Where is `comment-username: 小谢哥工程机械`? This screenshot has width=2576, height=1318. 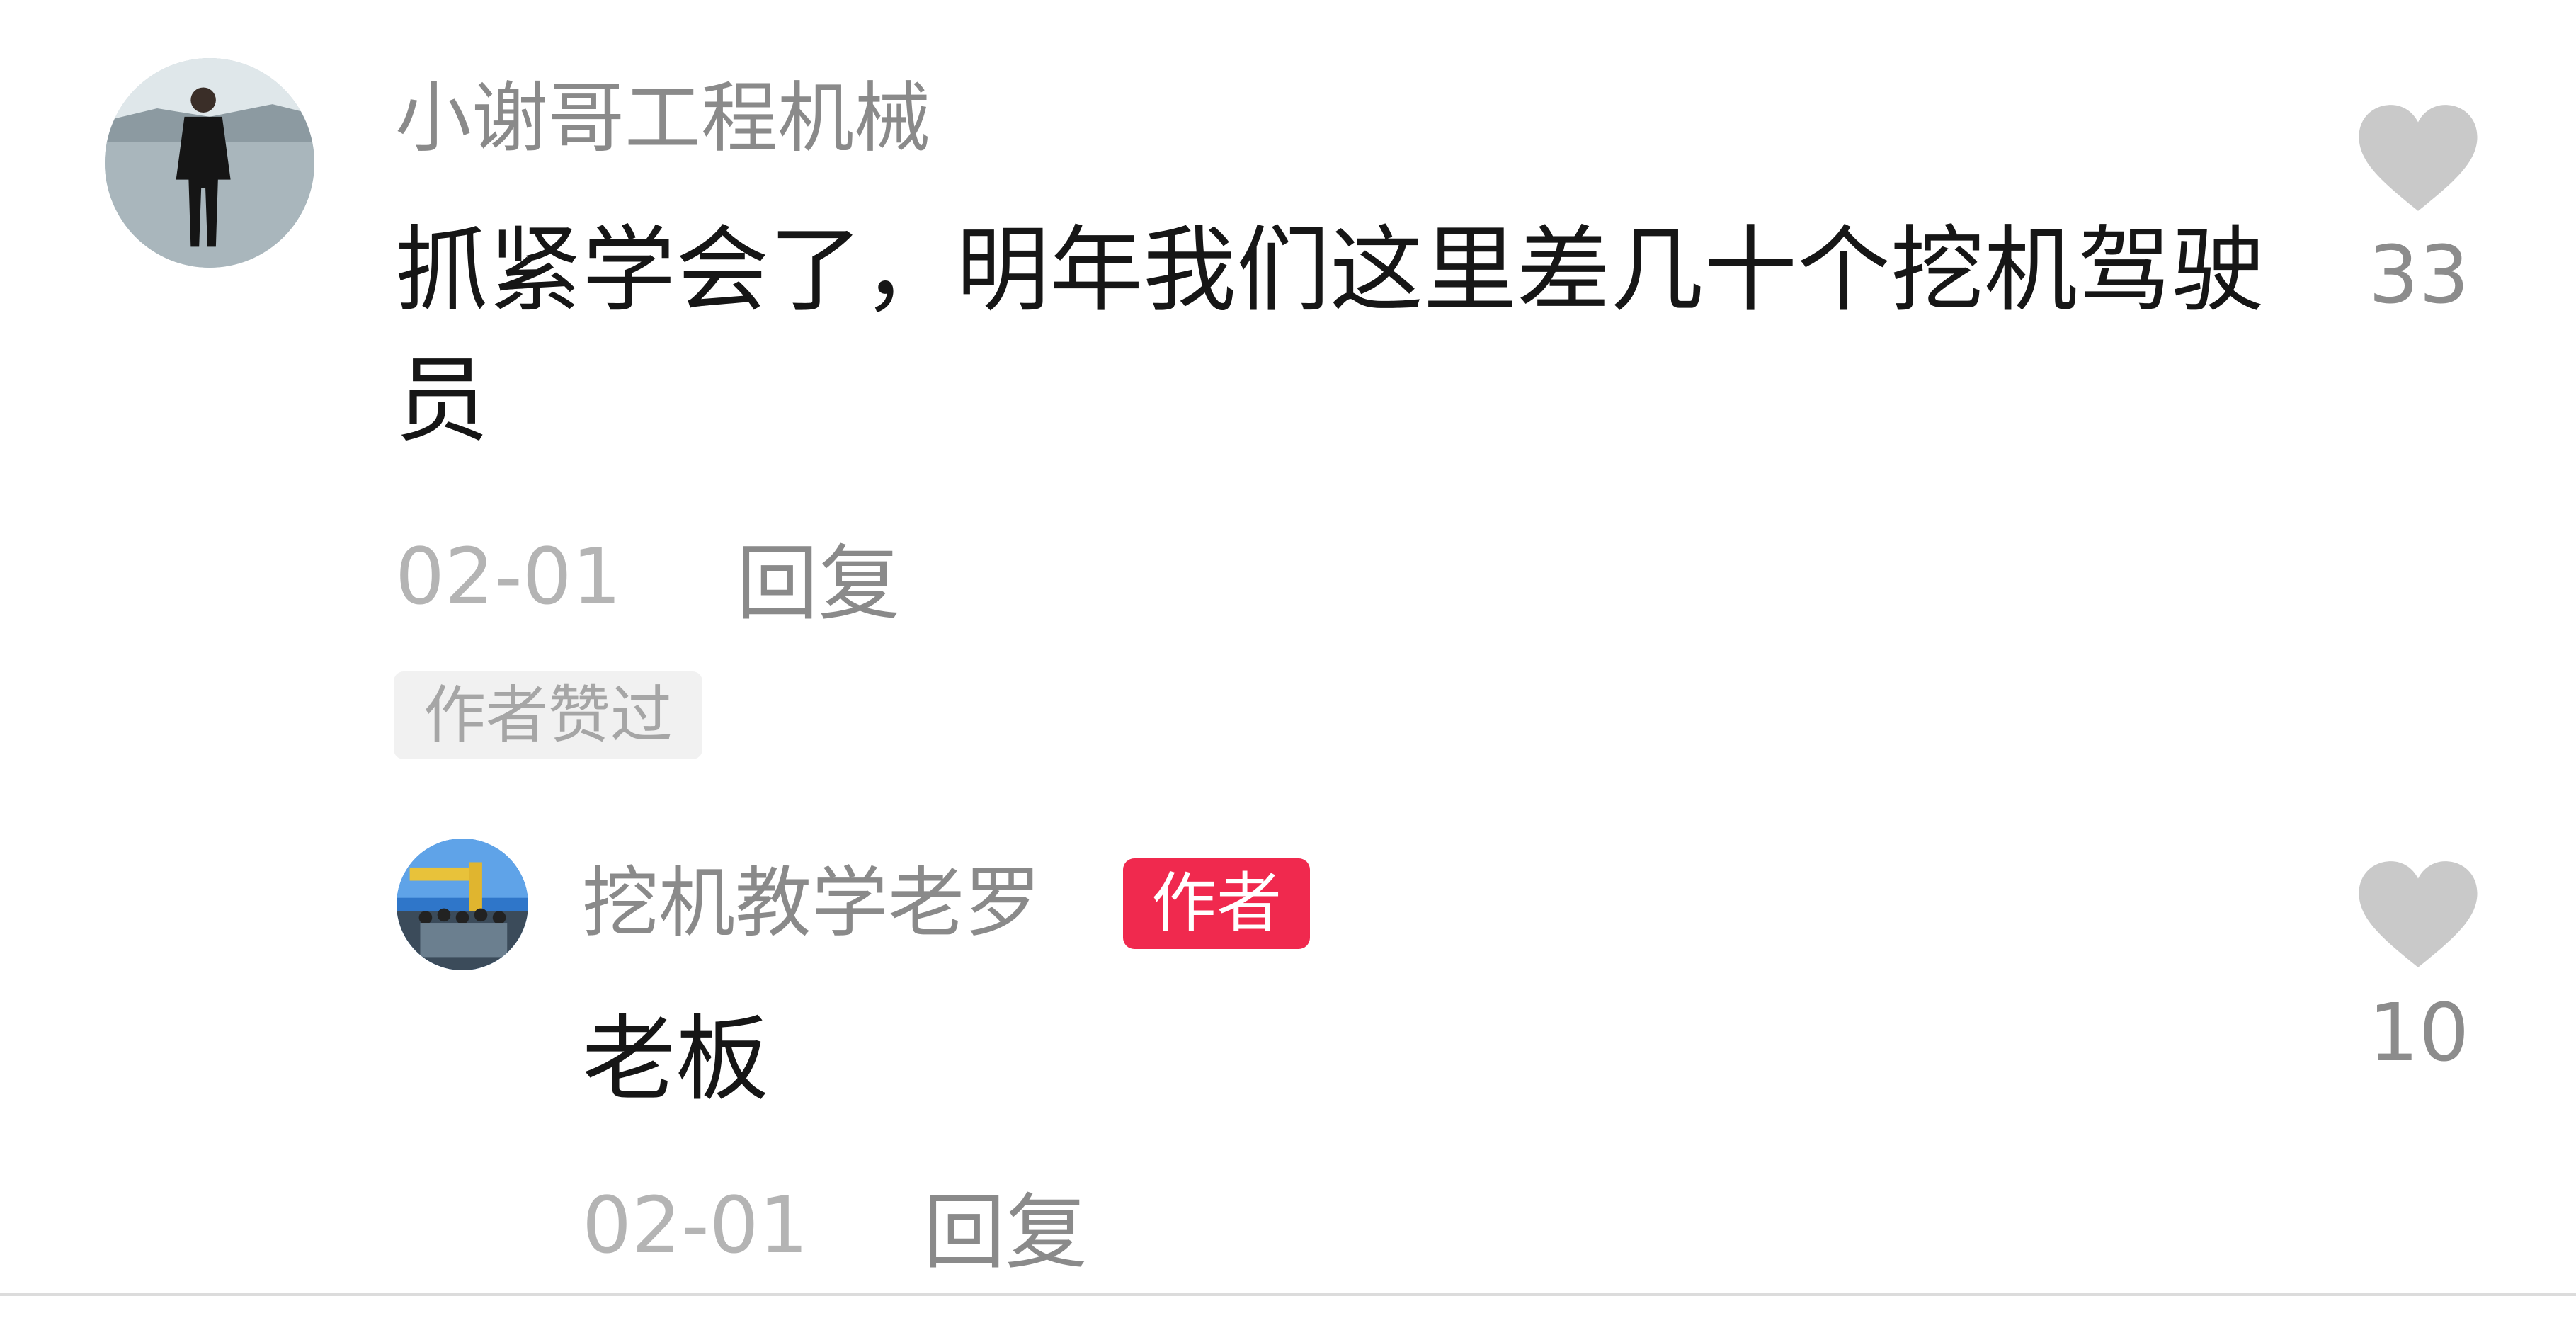 comment-username: 小谢哥工程机械 is located at coordinates (662, 119).